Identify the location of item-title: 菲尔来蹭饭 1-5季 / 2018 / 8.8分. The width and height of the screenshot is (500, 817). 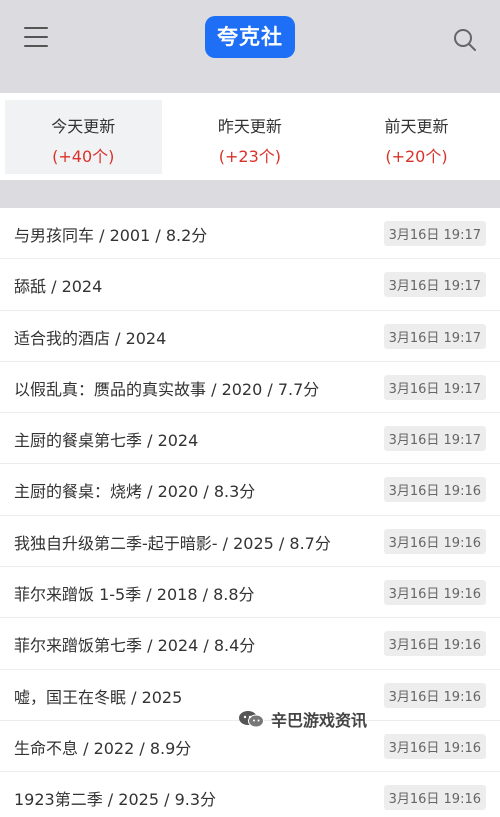
(134, 595).